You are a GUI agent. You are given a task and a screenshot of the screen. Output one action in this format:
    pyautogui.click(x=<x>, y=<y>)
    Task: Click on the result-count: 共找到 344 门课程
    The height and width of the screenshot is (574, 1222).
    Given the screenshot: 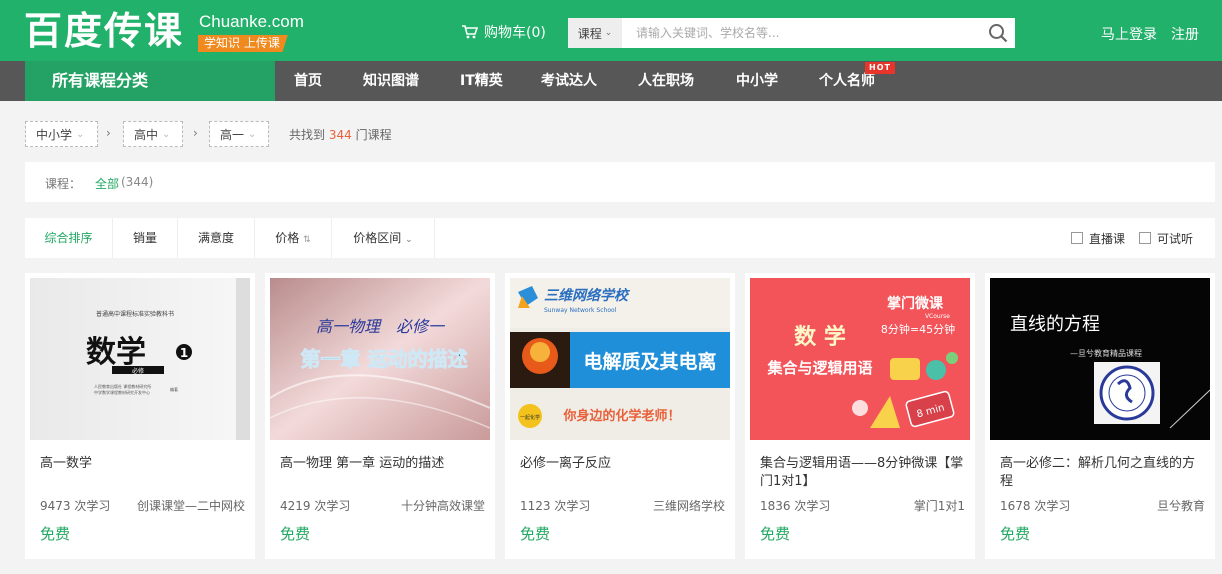 What is the action you would take?
    pyautogui.click(x=340, y=134)
    